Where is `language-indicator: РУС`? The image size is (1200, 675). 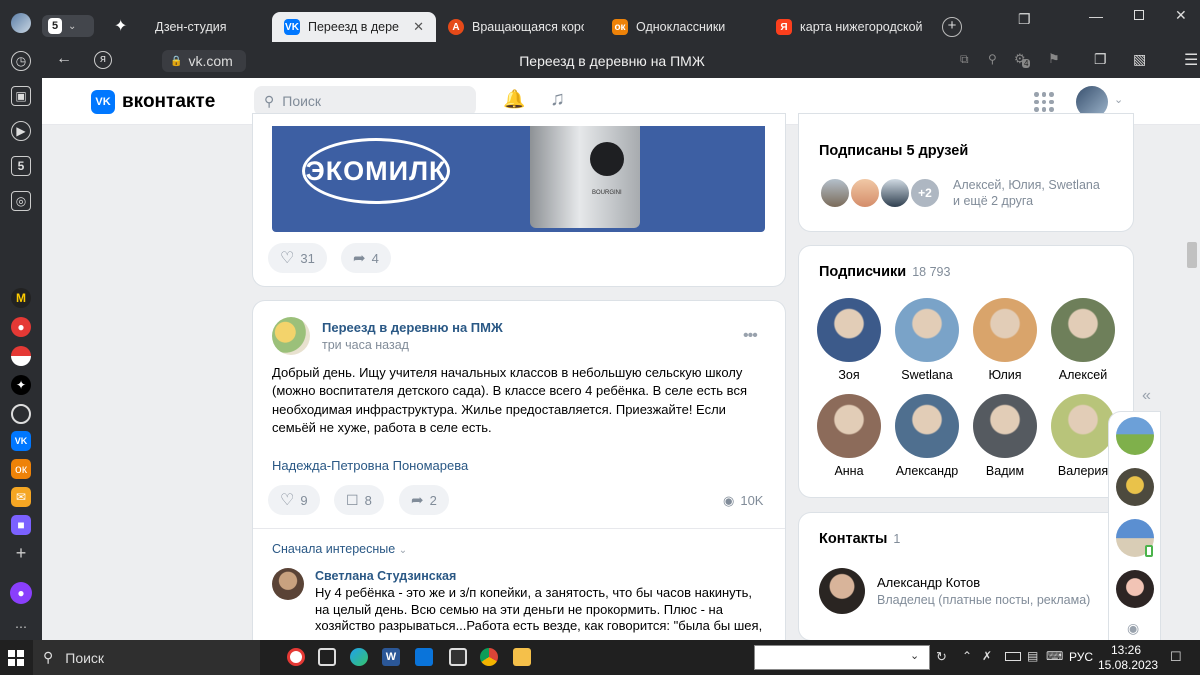
language-indicator: РУС is located at coordinates (1081, 657).